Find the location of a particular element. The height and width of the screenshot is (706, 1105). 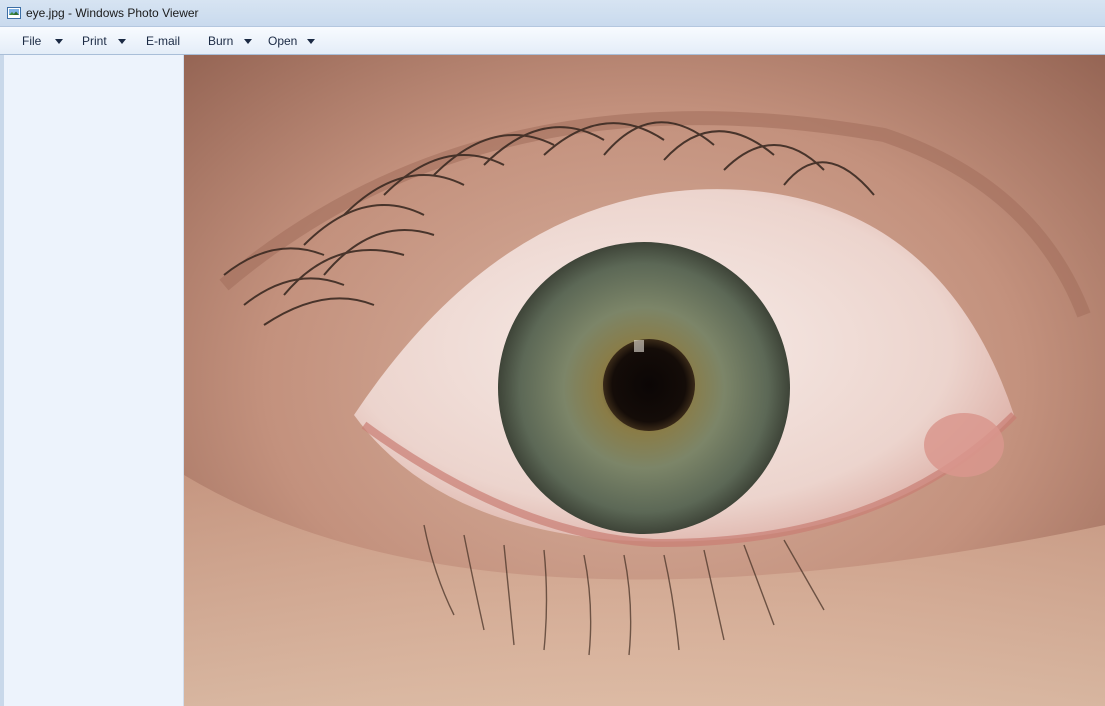

menu-bar: File Print E-mail Burn Open is located at coordinates (552, 41).